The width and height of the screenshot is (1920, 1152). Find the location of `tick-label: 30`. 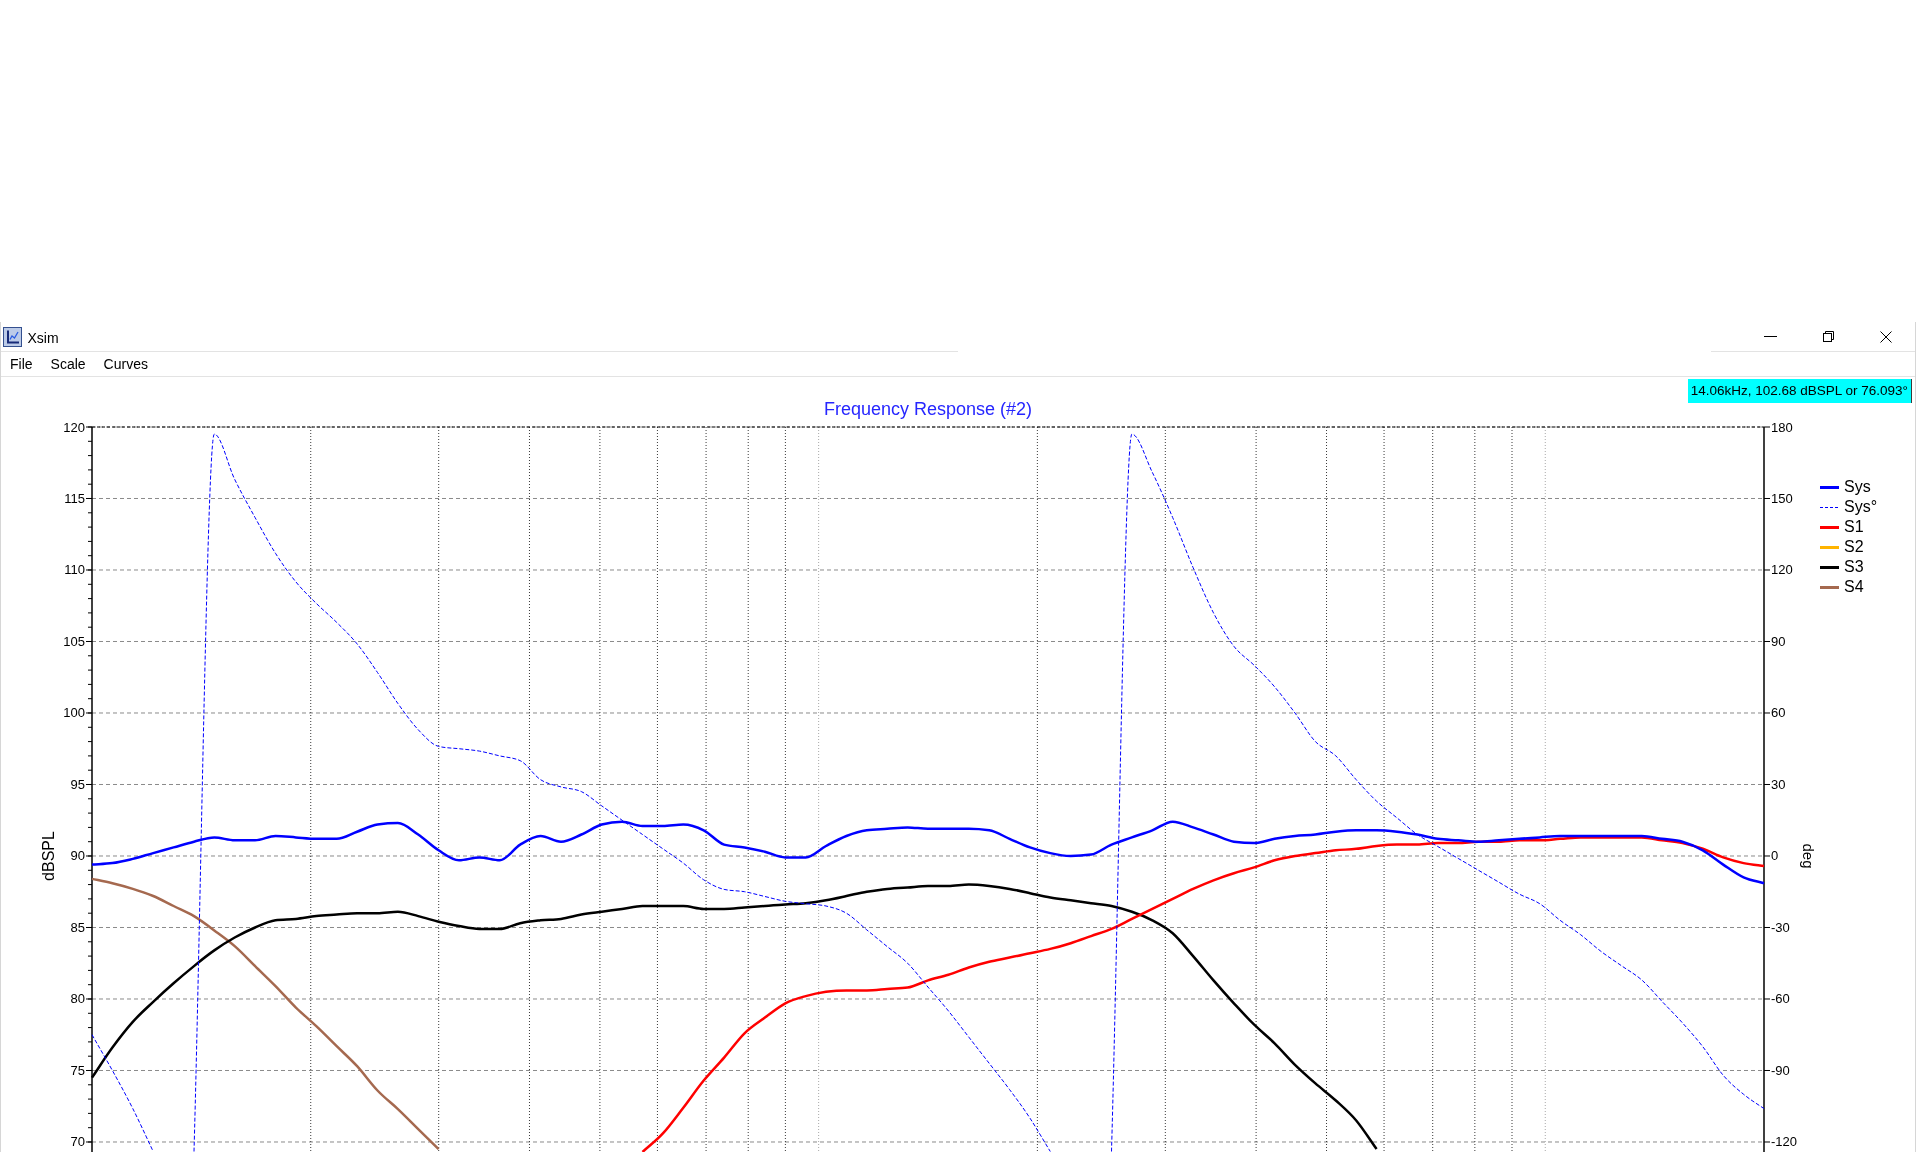

tick-label: 30 is located at coordinates (1778, 784).